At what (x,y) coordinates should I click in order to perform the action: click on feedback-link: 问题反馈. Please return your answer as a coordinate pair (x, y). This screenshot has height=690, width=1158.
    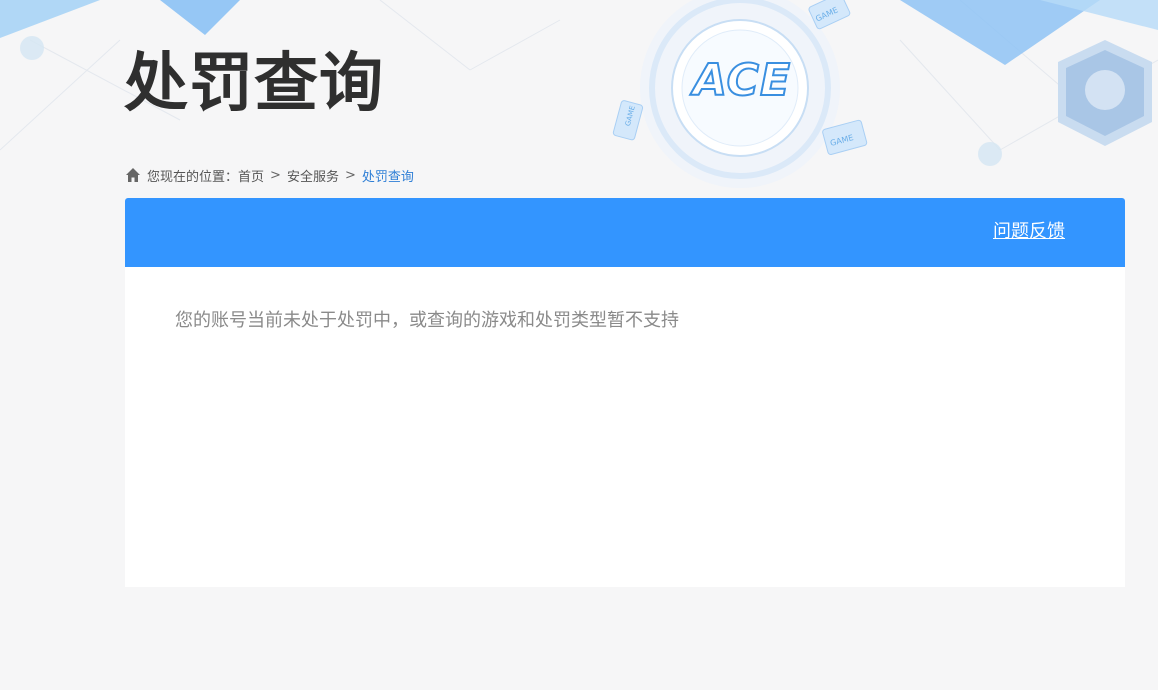
    Looking at the image, I should click on (1029, 232).